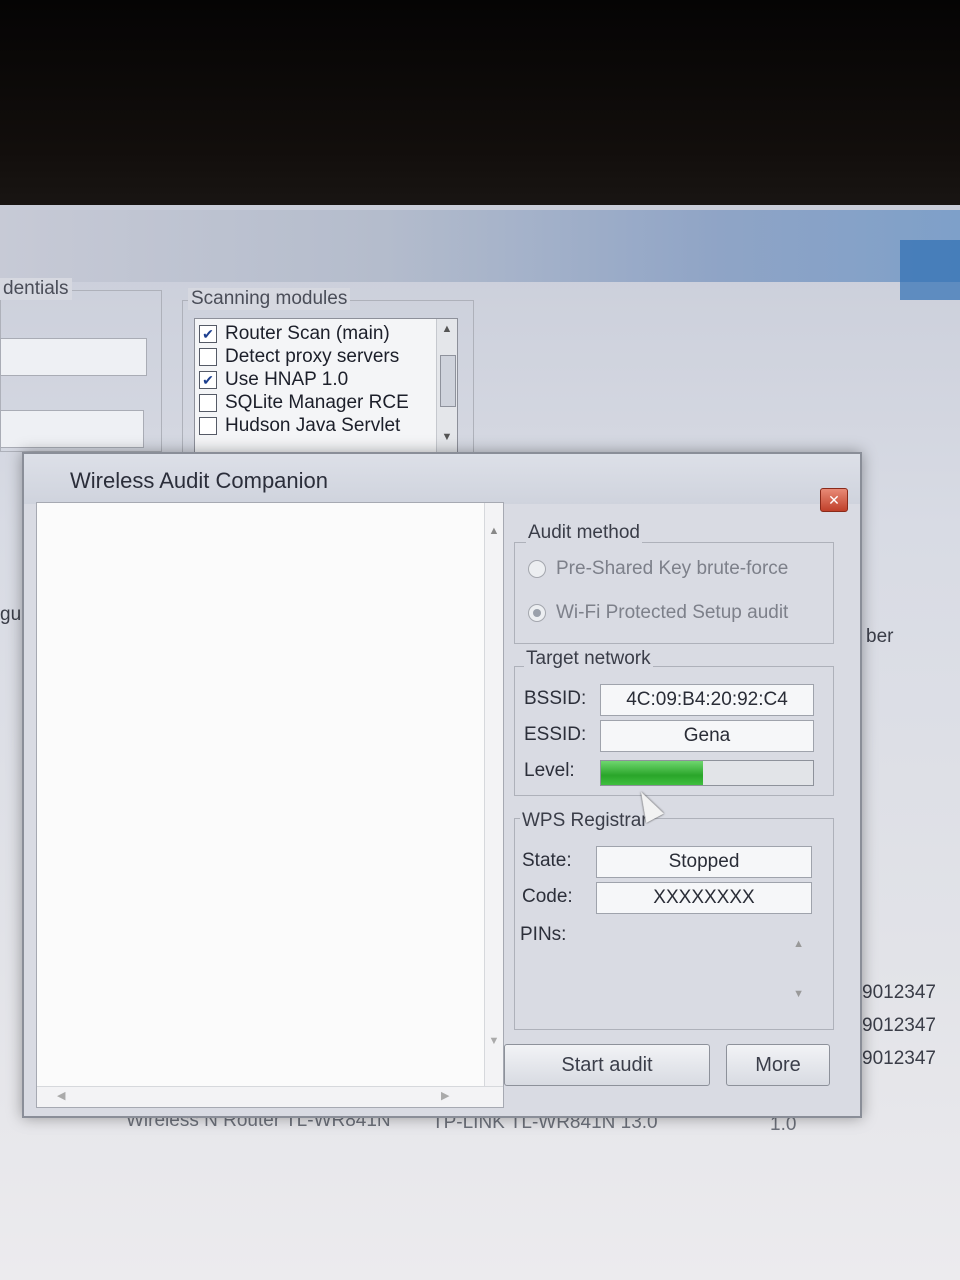 Image resolution: width=960 pixels, height=1280 pixels. I want to click on module-label: Hudson Java Servlet, so click(313, 425).